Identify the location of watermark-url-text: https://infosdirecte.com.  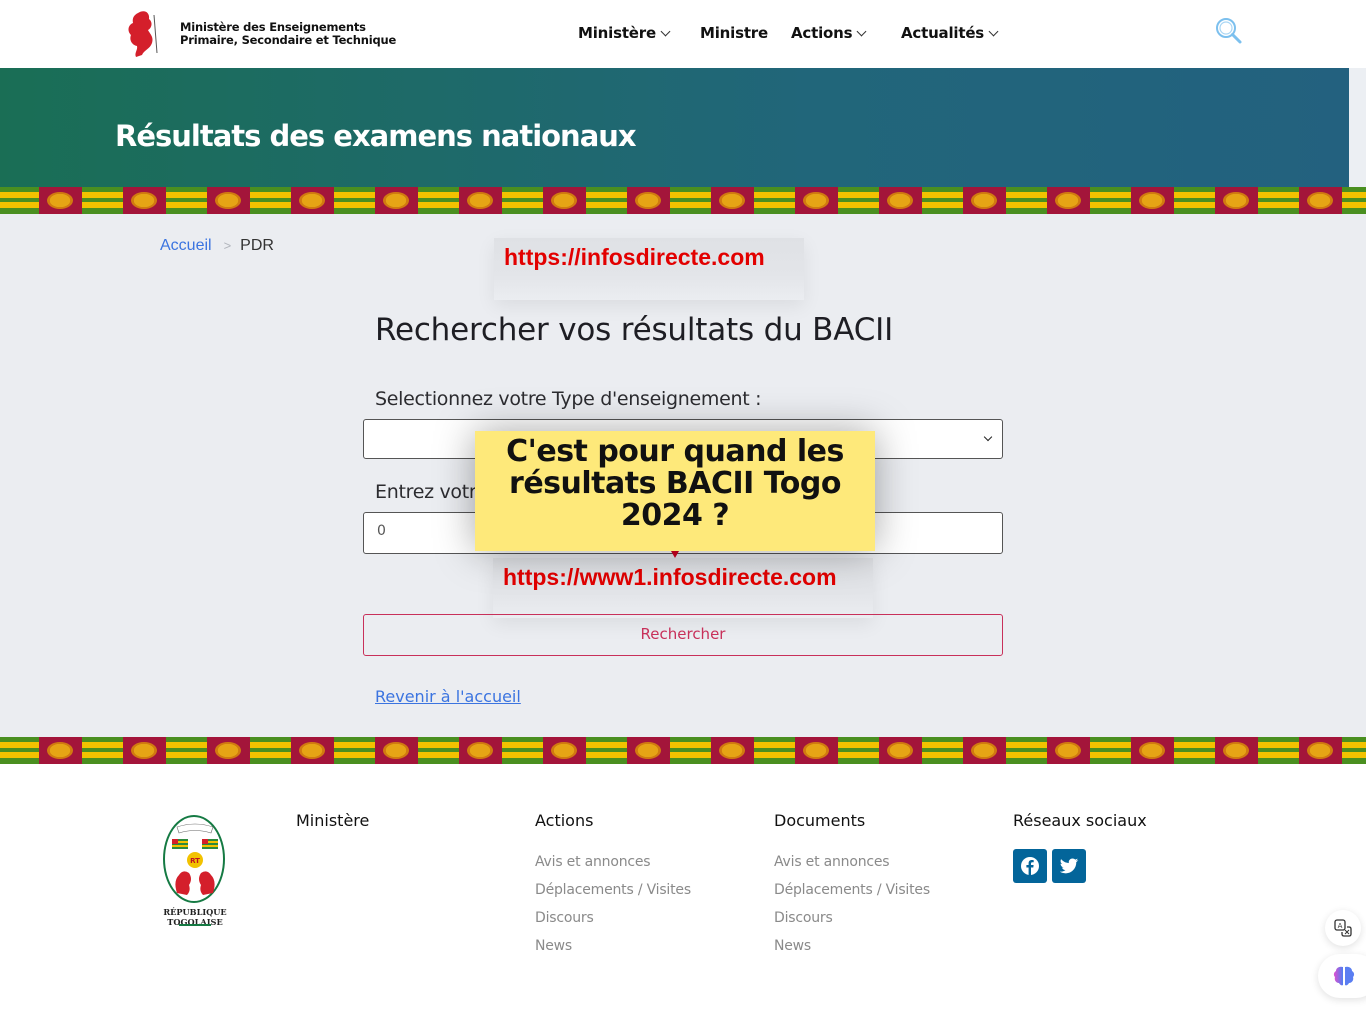
(634, 257).